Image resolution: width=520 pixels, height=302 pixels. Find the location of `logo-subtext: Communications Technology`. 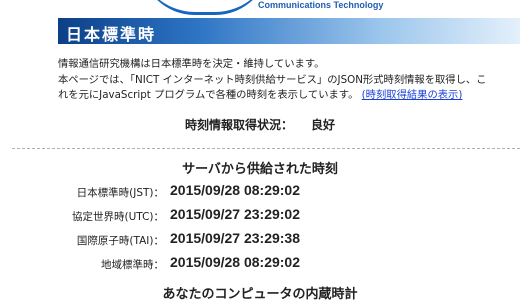

logo-subtext: Communications Technology is located at coordinates (321, 5).